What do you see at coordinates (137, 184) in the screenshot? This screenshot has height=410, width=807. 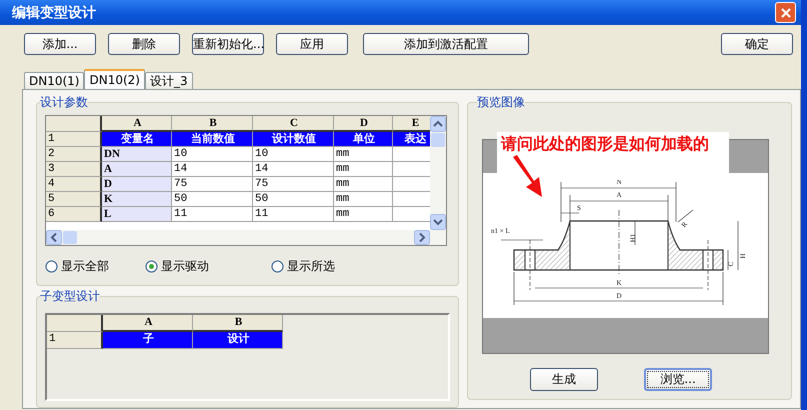 I see `table-cell: D` at bounding box center [137, 184].